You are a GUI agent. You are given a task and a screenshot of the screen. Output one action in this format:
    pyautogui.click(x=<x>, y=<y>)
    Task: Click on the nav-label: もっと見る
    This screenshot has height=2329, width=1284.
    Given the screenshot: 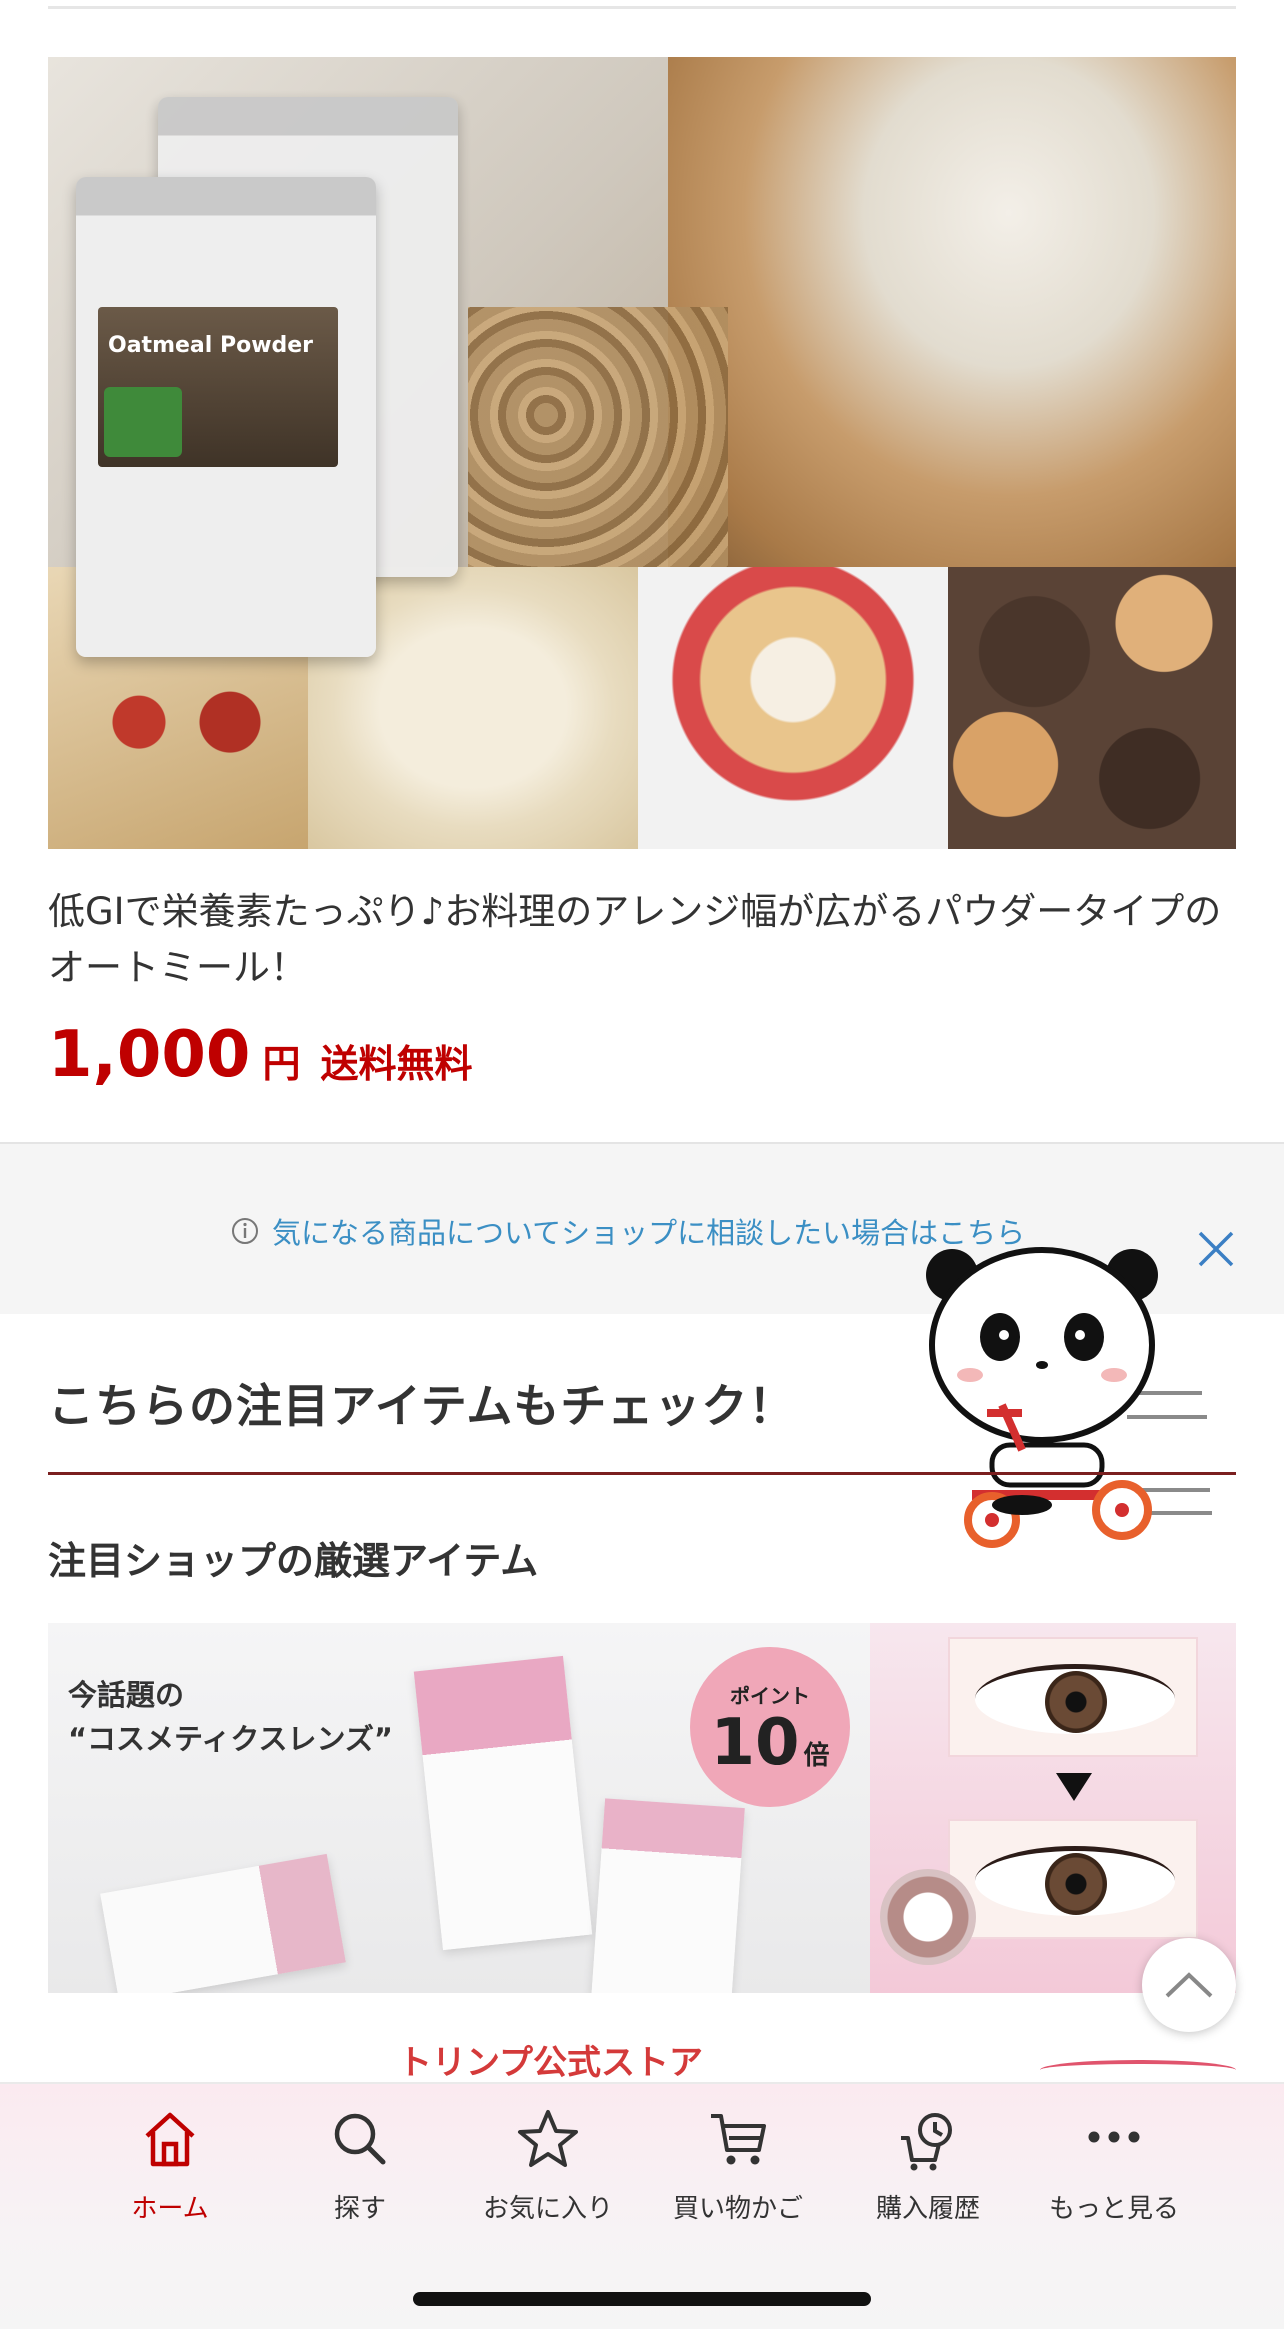 What is the action you would take?
    pyautogui.click(x=1113, y=2209)
    